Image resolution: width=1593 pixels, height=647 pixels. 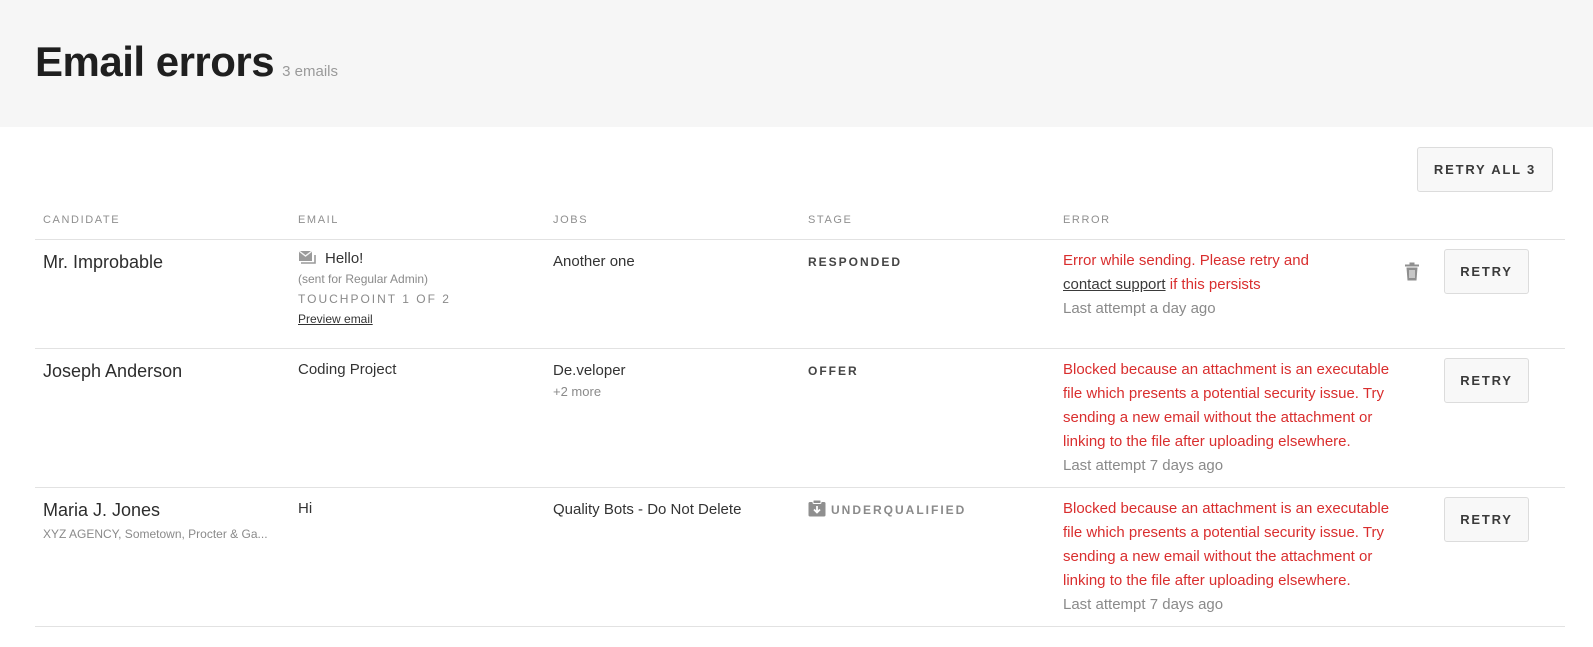 I want to click on email-subject-line: Hello!, so click(x=374, y=259).